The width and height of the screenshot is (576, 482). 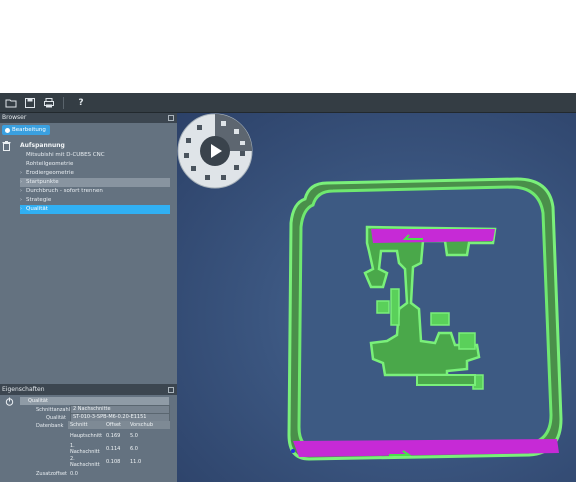 I want to click on browser-title: Browser, so click(x=14, y=117).